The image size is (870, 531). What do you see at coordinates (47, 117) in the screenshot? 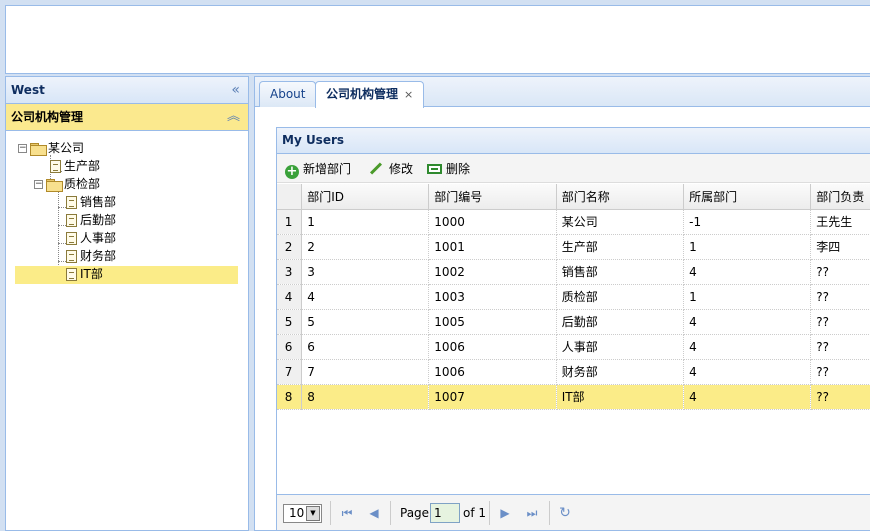
I see `accordion-title: 公司机构管理` at bounding box center [47, 117].